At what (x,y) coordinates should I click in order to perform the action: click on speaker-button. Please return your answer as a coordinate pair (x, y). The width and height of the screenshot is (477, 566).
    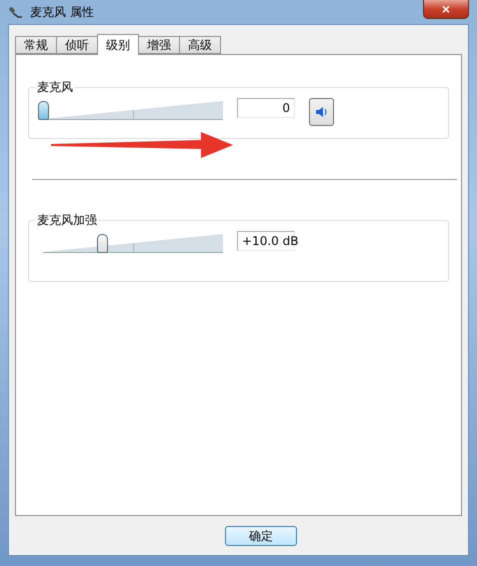
    Looking at the image, I should click on (321, 112).